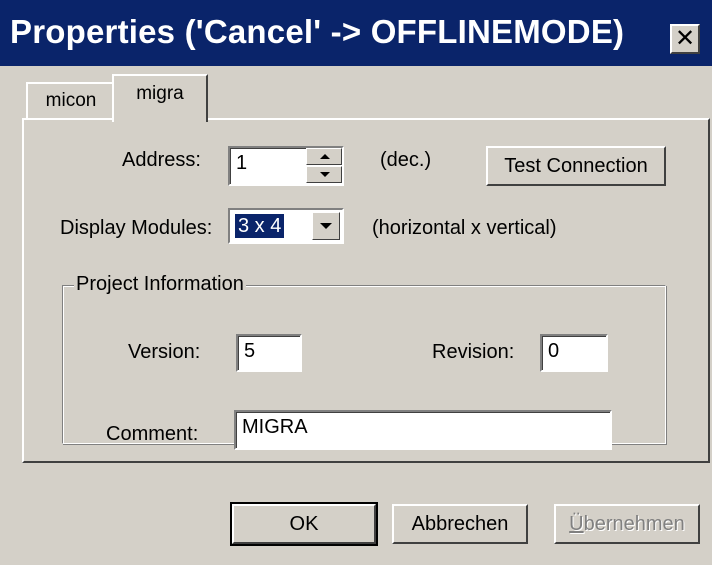 Image resolution: width=712 pixels, height=565 pixels. I want to click on address-spin-down-button, so click(324, 174).